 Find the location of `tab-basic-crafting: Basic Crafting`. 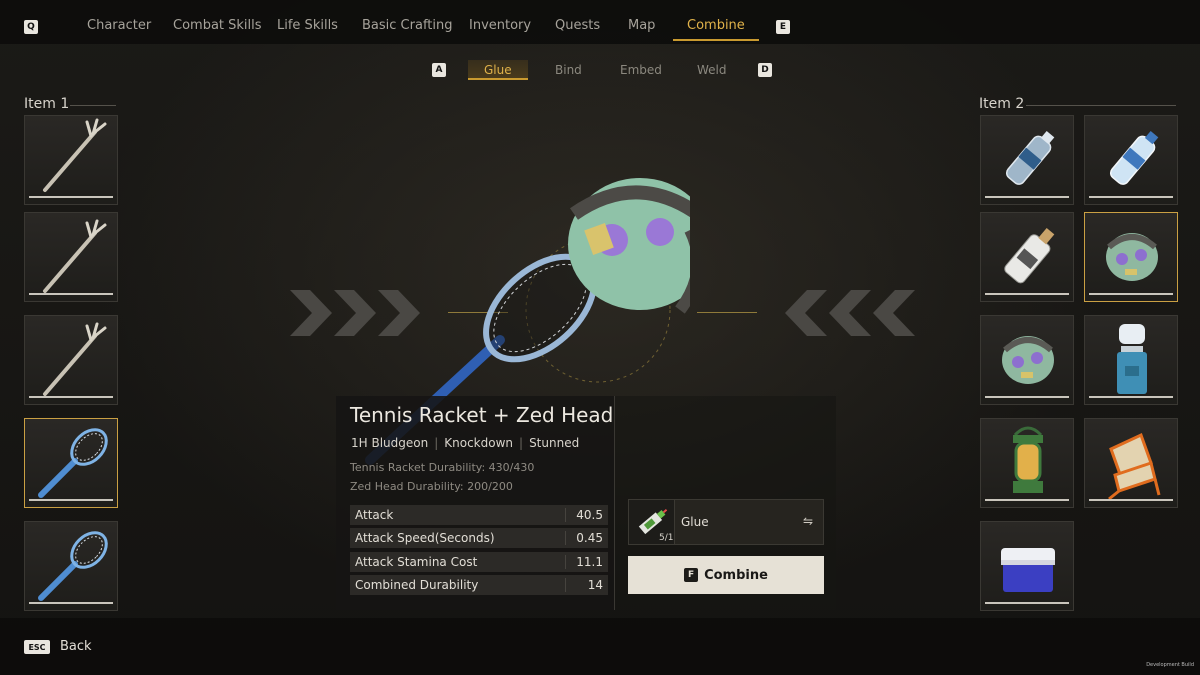

tab-basic-crafting: Basic Crafting is located at coordinates (407, 25).